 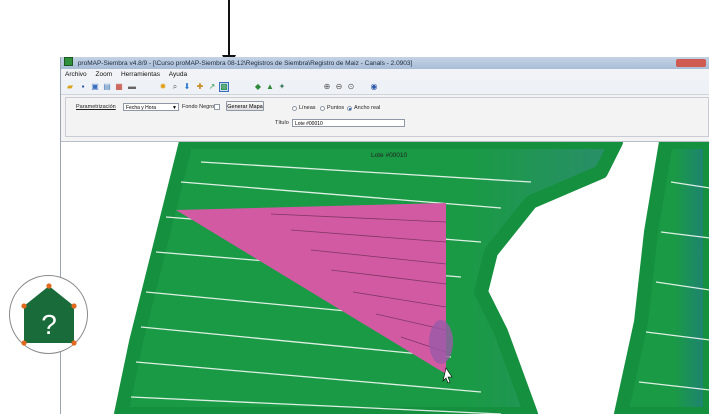 I want to click on export-icon: ▣, so click(x=95, y=87).